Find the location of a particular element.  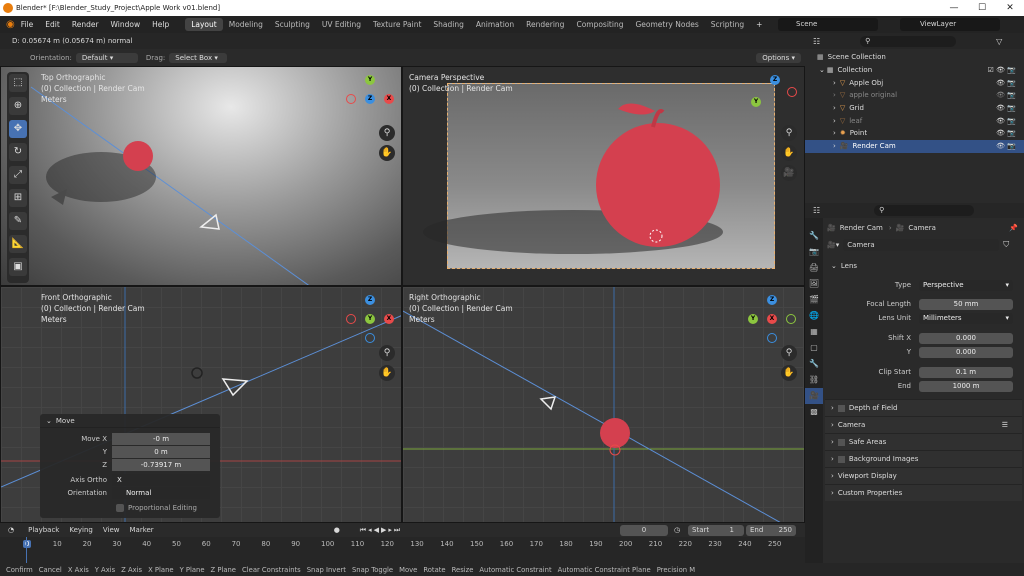

rotate-tool-icon: ↻ is located at coordinates (18, 152).